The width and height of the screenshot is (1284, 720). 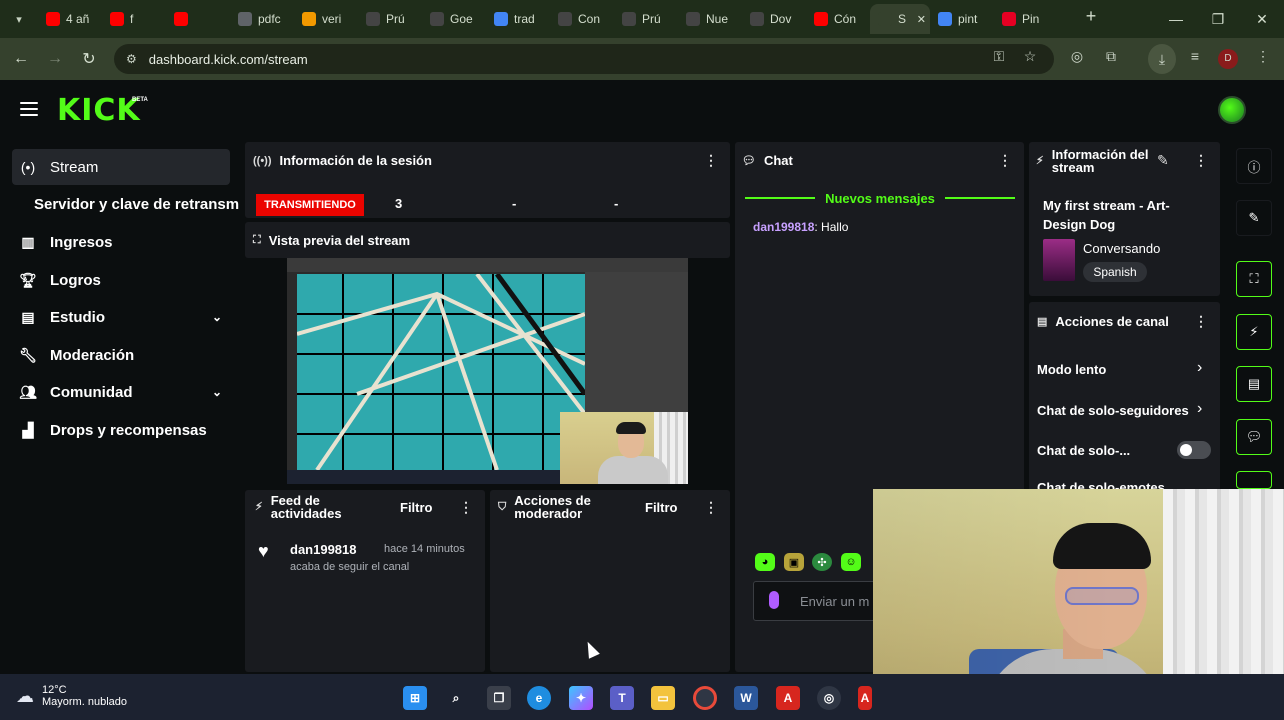 What do you see at coordinates (84, 702) in the screenshot?
I see `weather-desc: Mayorm. nublado` at bounding box center [84, 702].